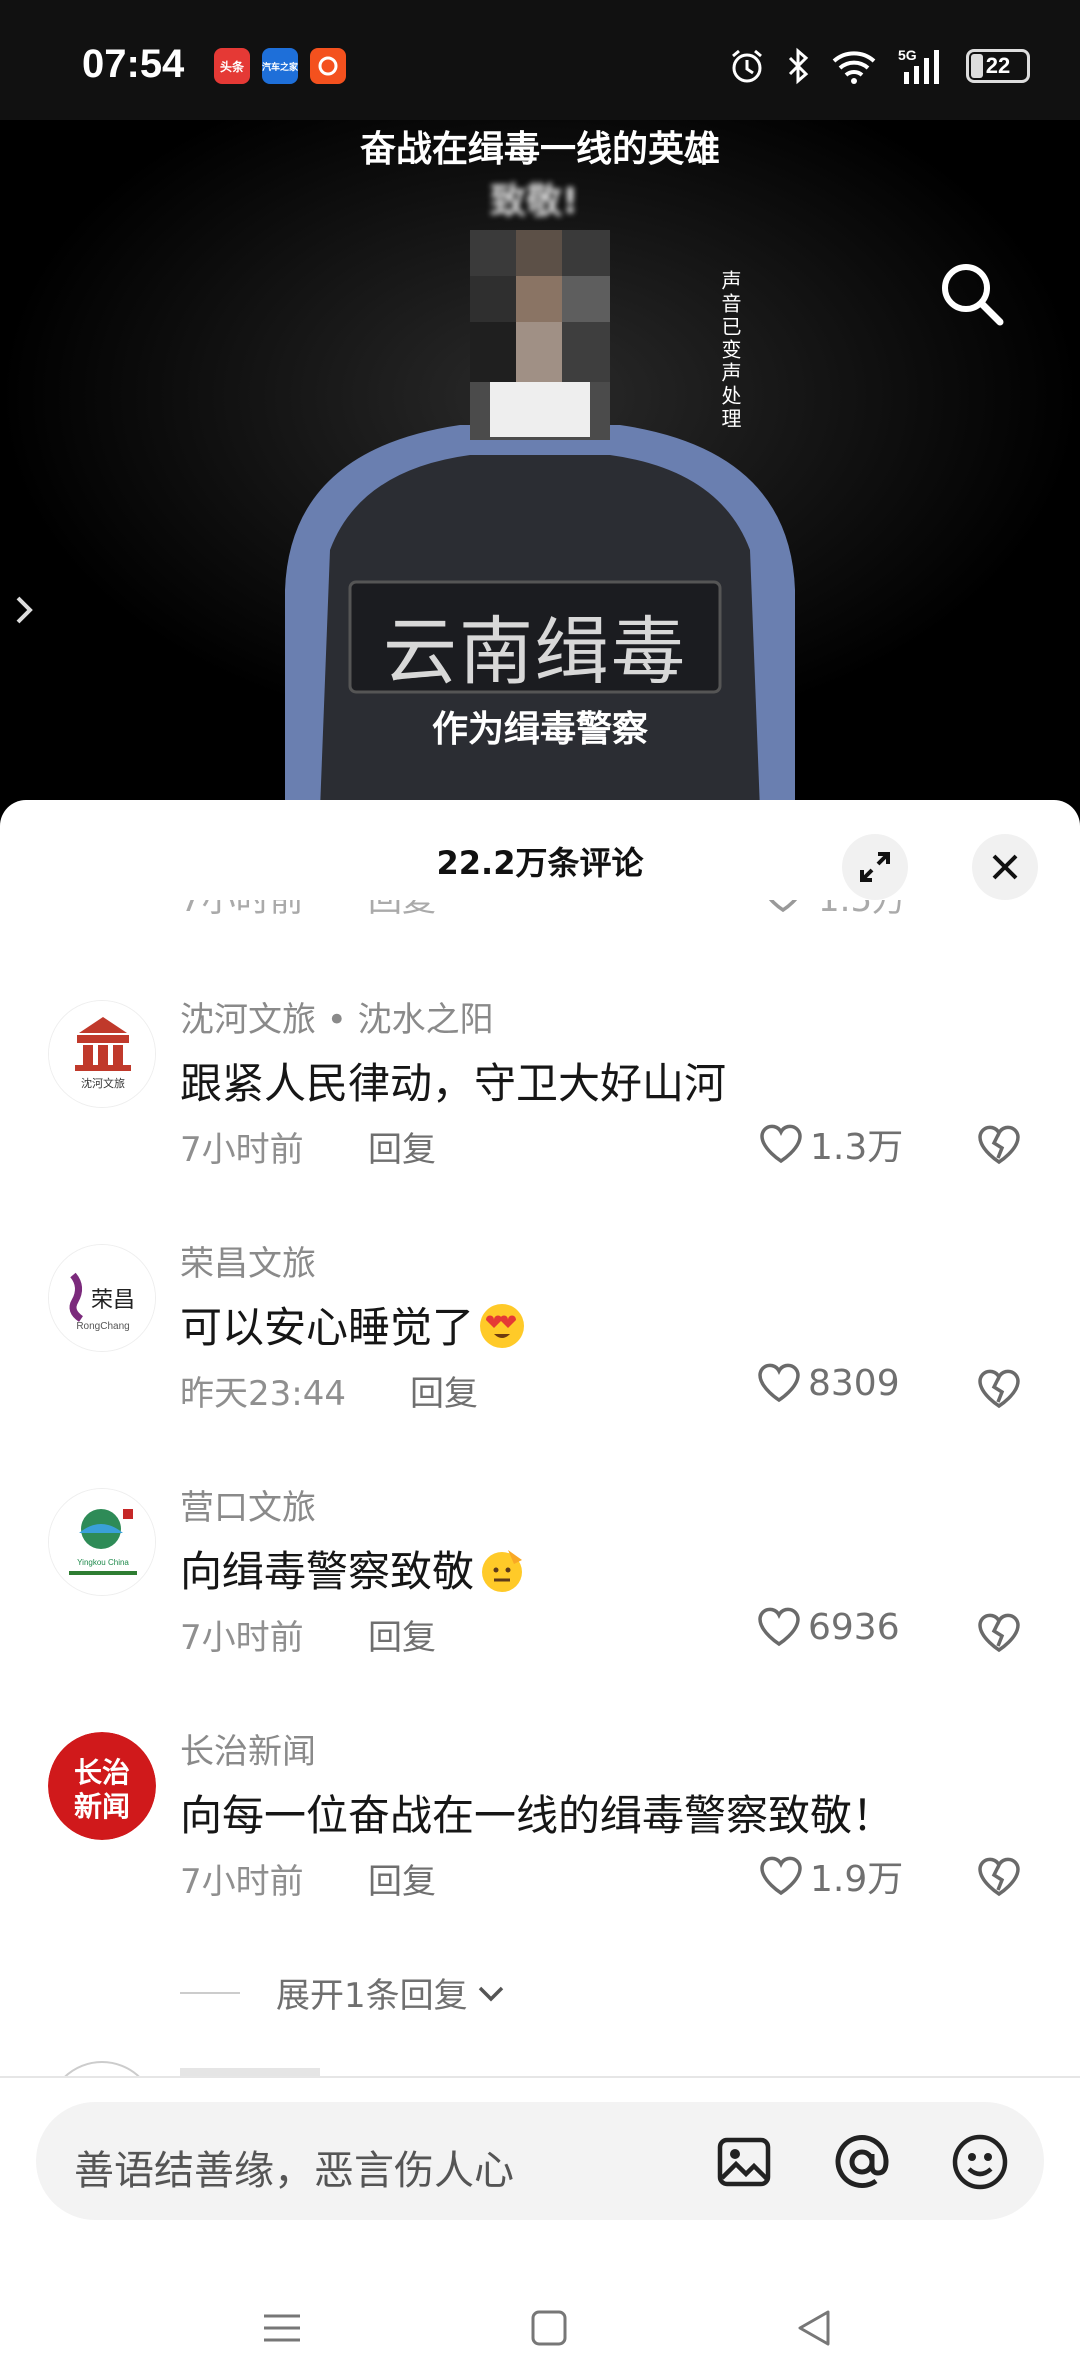 Image resolution: width=1080 pixels, height=2378 pixels. What do you see at coordinates (502, 1326) in the screenshot?
I see `heart-eyes-emoji-icon` at bounding box center [502, 1326].